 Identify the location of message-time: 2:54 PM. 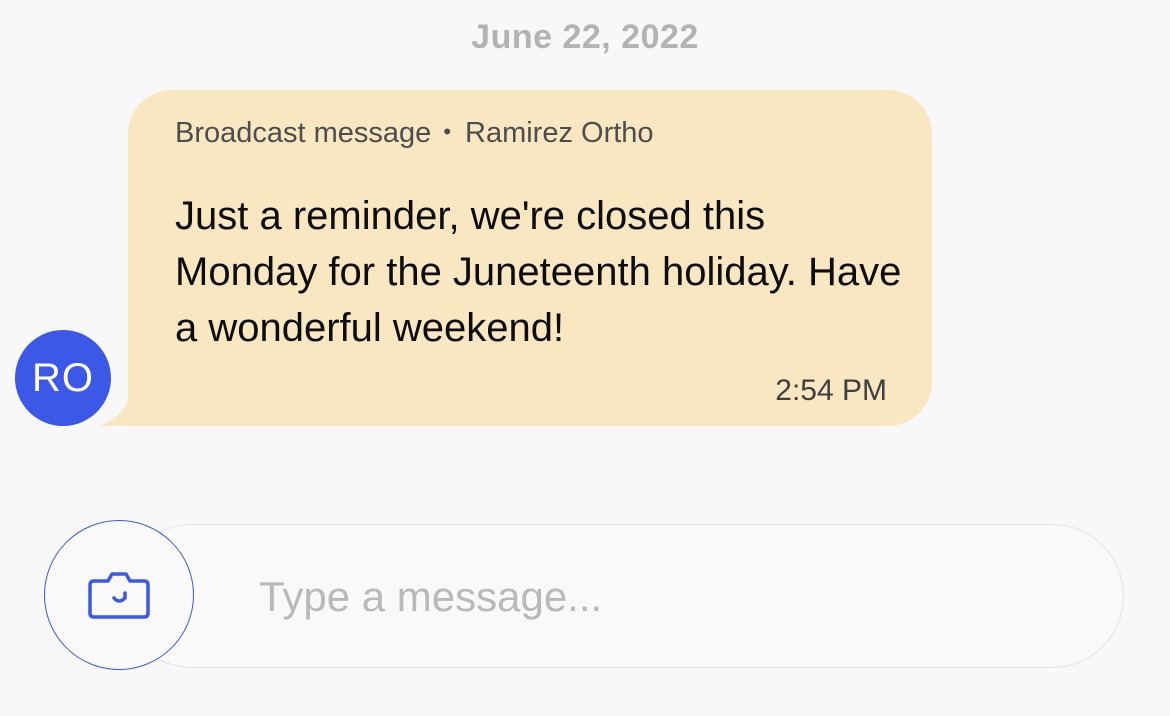
(831, 390).